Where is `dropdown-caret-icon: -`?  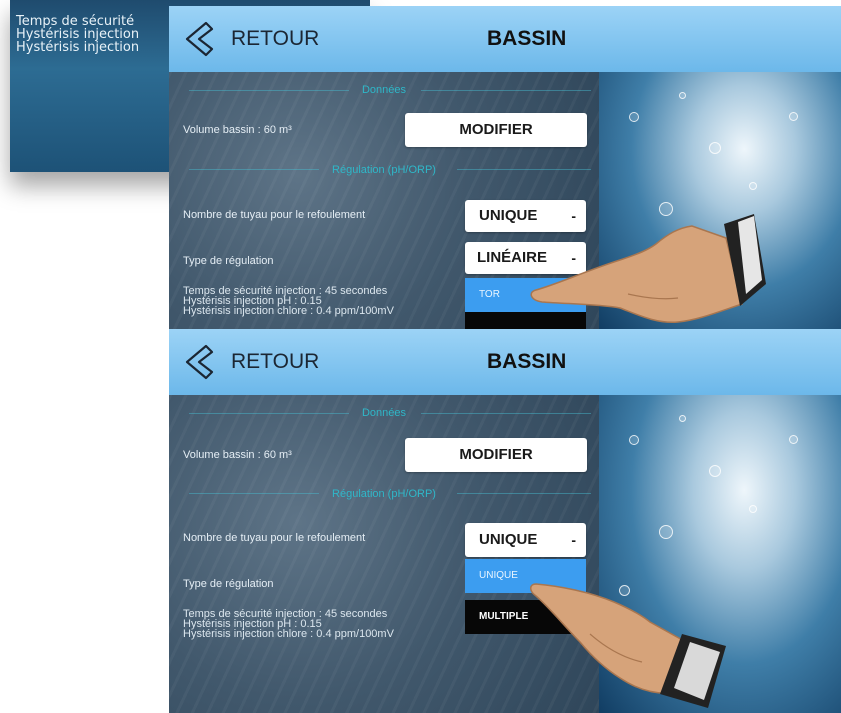 dropdown-caret-icon: - is located at coordinates (573, 540).